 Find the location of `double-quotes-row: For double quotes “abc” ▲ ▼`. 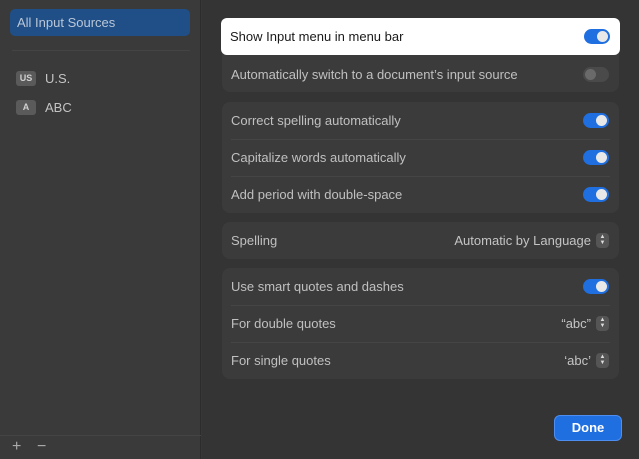

double-quotes-row: For double quotes “abc” ▲ ▼ is located at coordinates (420, 323).